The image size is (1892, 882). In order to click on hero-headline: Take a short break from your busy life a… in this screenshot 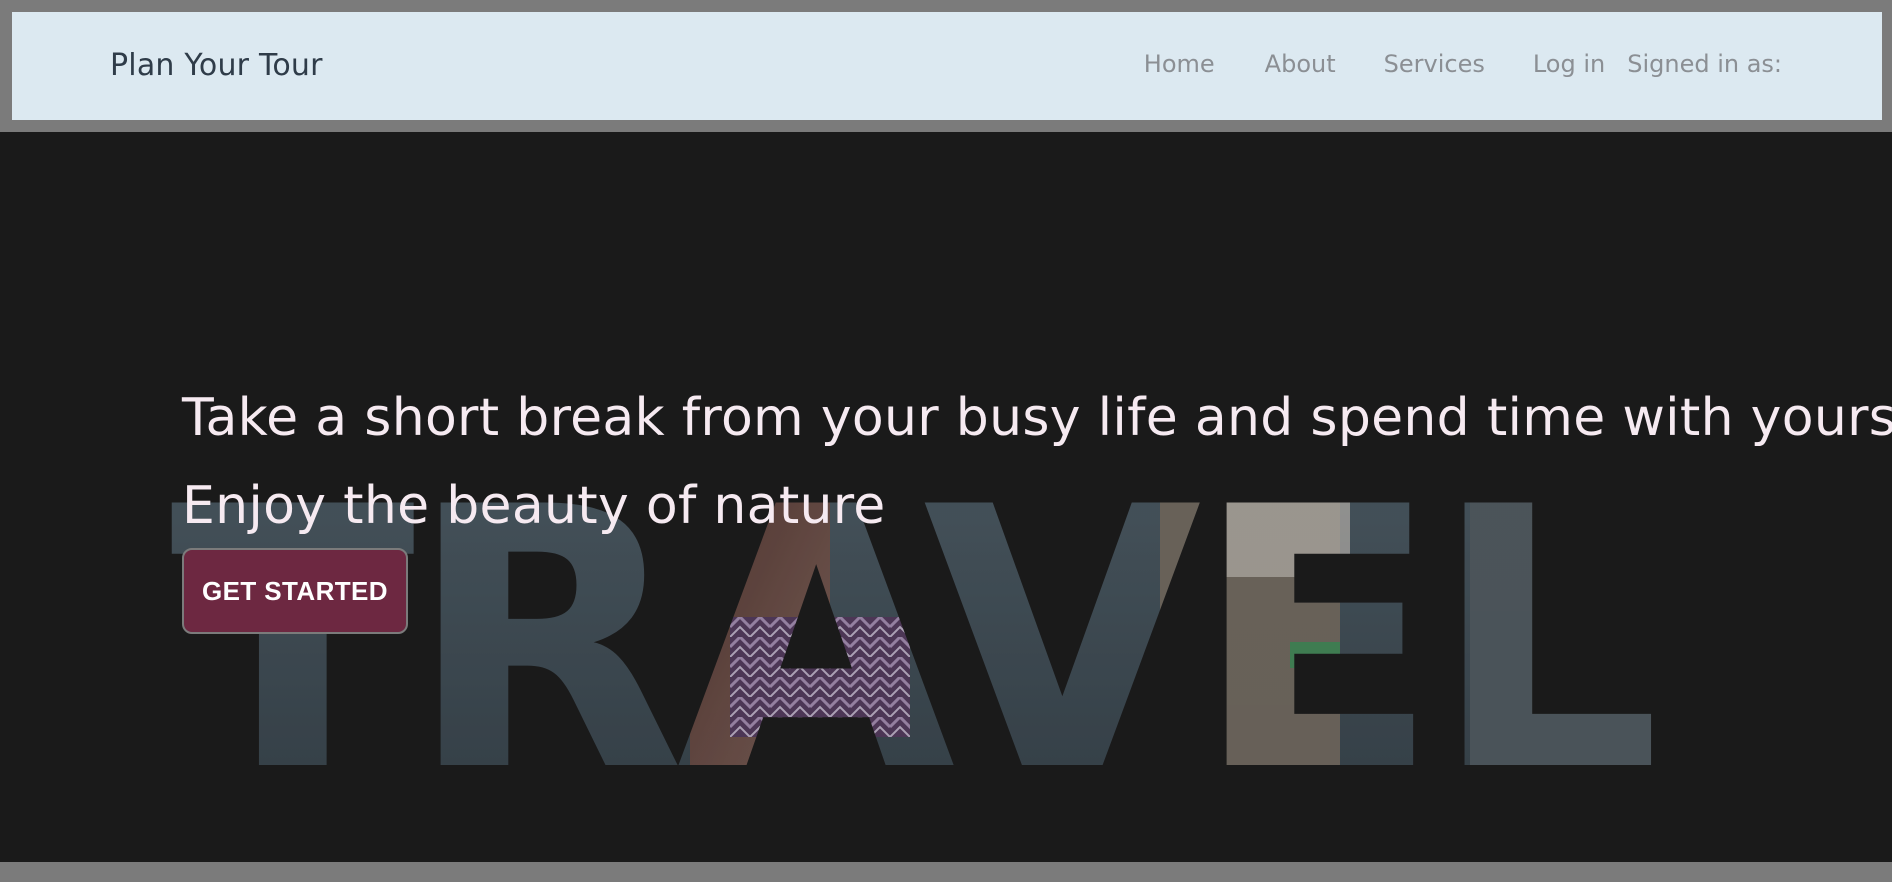, I will do `click(1037, 418)`.